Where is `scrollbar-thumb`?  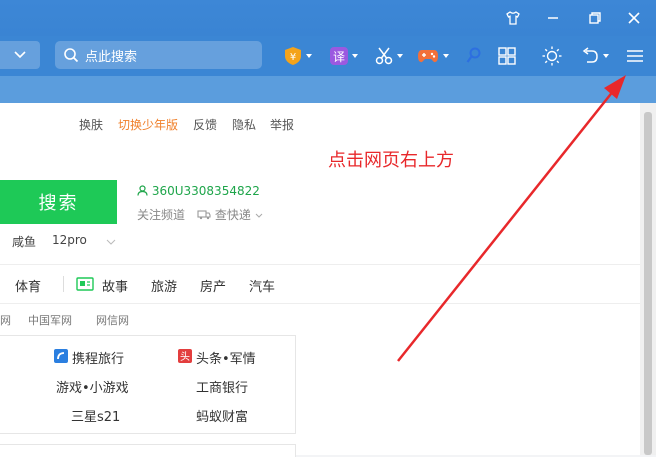 scrollbar-thumb is located at coordinates (648, 283).